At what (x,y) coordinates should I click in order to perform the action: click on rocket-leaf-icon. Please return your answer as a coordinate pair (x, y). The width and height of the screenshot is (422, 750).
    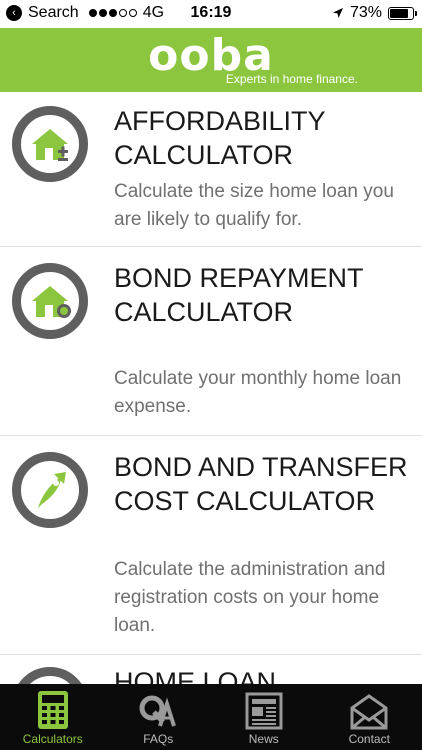
    Looking at the image, I should click on (50, 490).